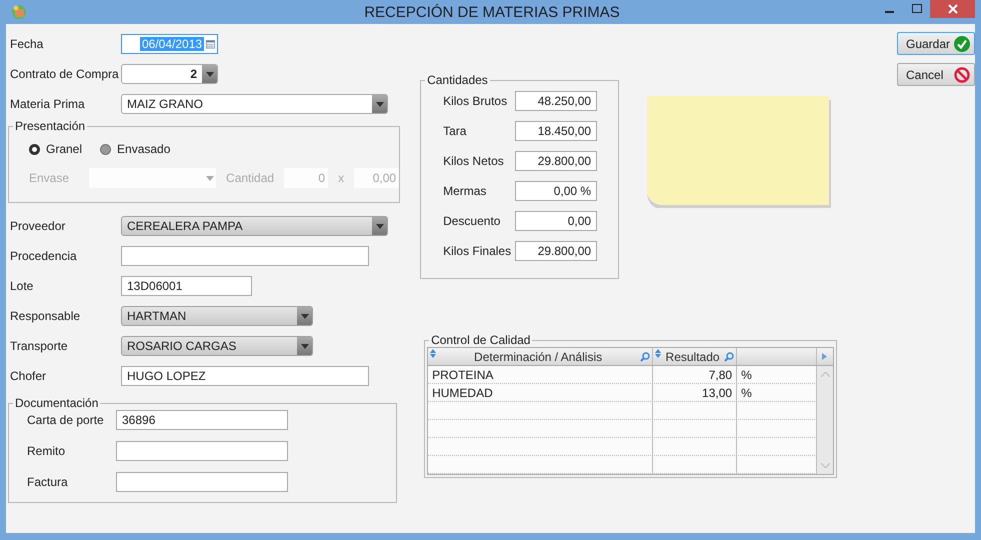 The width and height of the screenshot is (981, 540). I want to click on field-label: Envase, so click(49, 178).